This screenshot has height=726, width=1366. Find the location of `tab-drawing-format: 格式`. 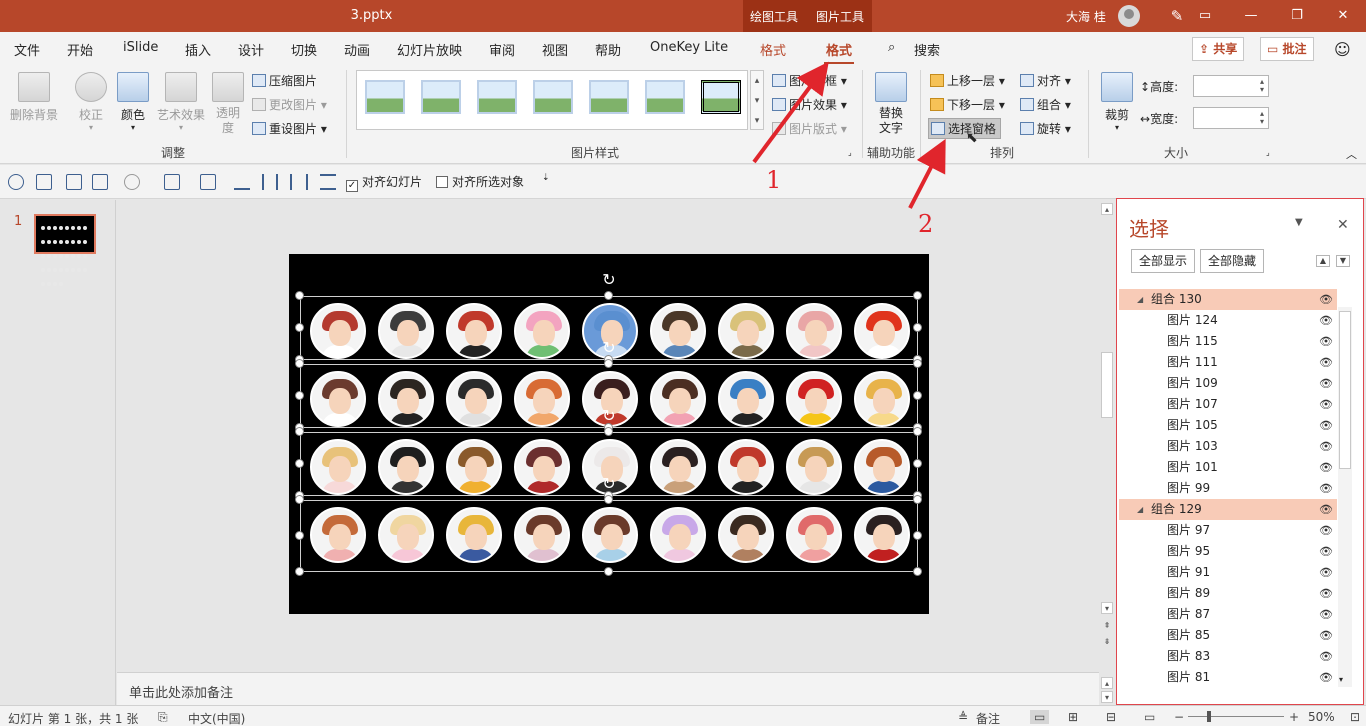

tab-drawing-format: 格式 is located at coordinates (773, 49).